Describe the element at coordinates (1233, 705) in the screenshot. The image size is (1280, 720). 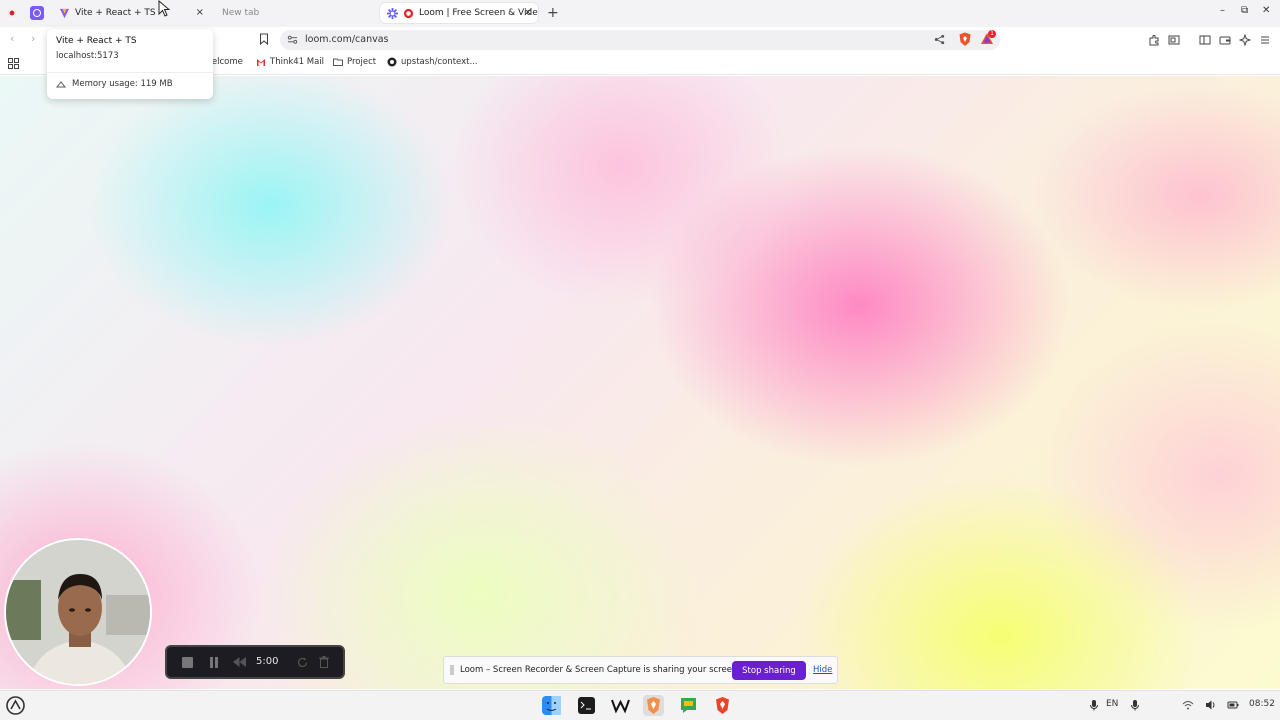
I see `battery-icon` at that location.